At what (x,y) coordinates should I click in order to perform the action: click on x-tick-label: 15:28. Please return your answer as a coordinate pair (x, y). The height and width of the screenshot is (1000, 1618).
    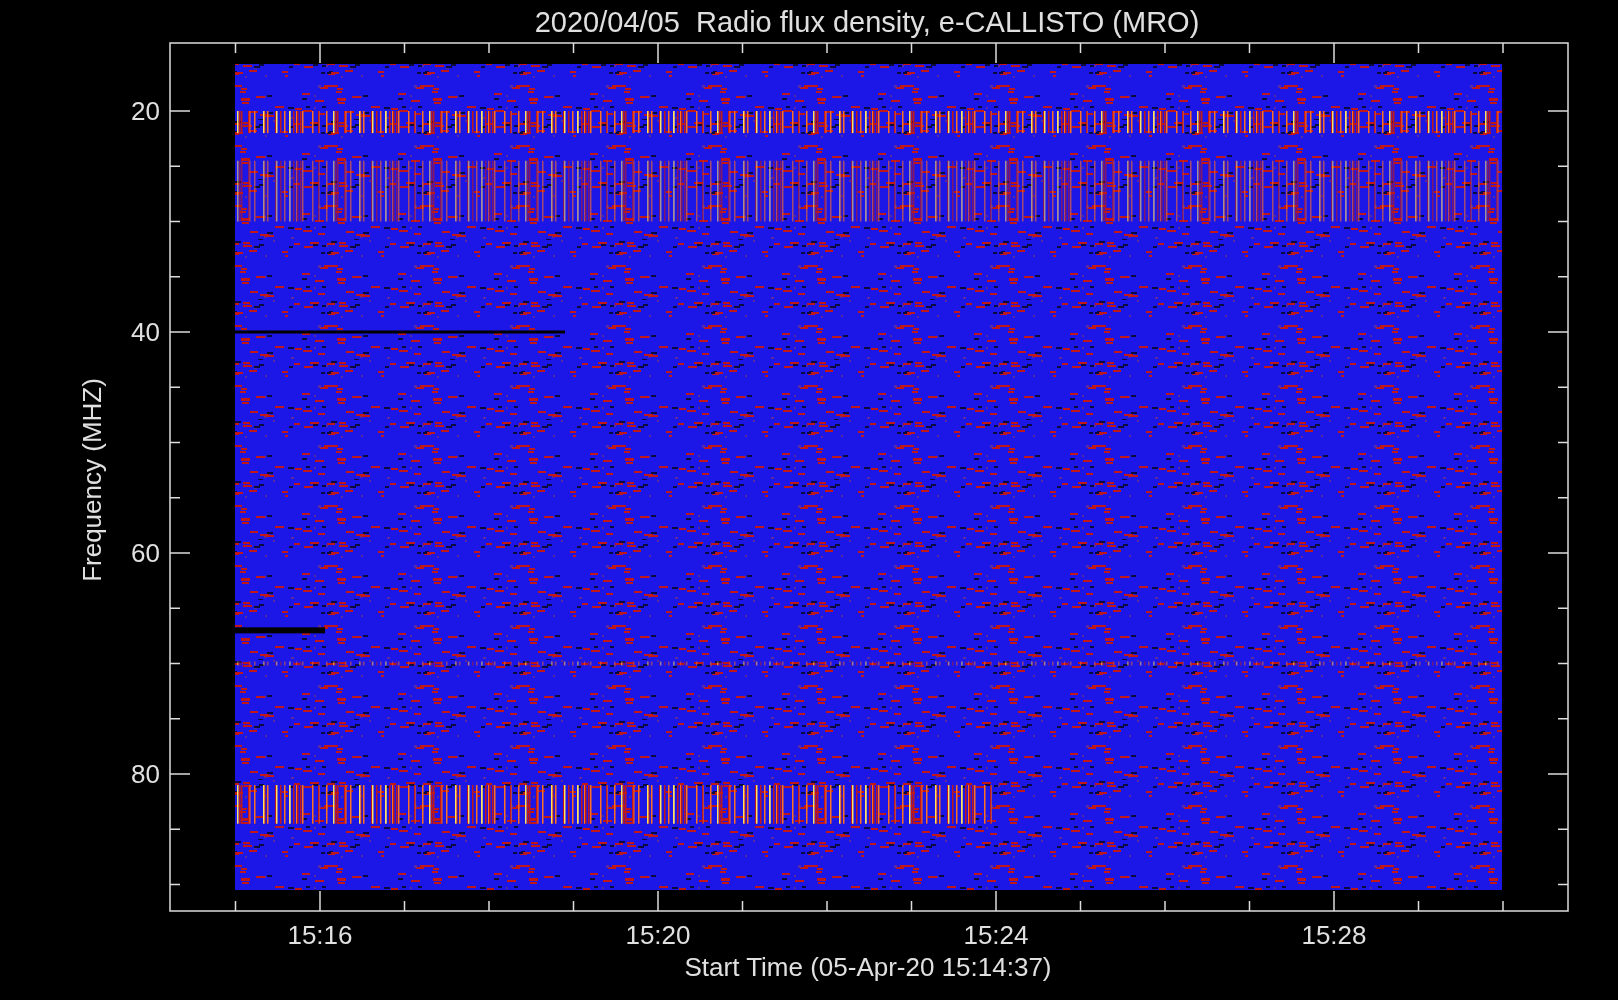
    Looking at the image, I should click on (1334, 935).